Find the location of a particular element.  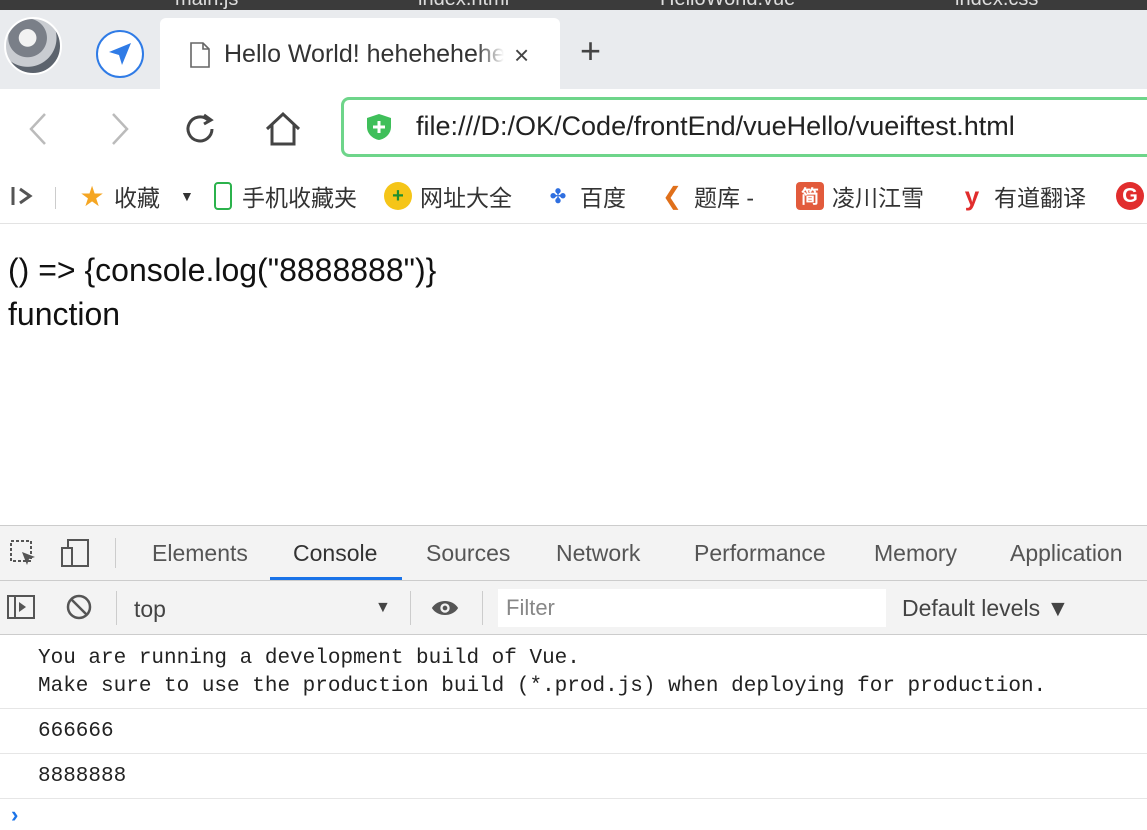

active-tab-indicator is located at coordinates (336, 578).